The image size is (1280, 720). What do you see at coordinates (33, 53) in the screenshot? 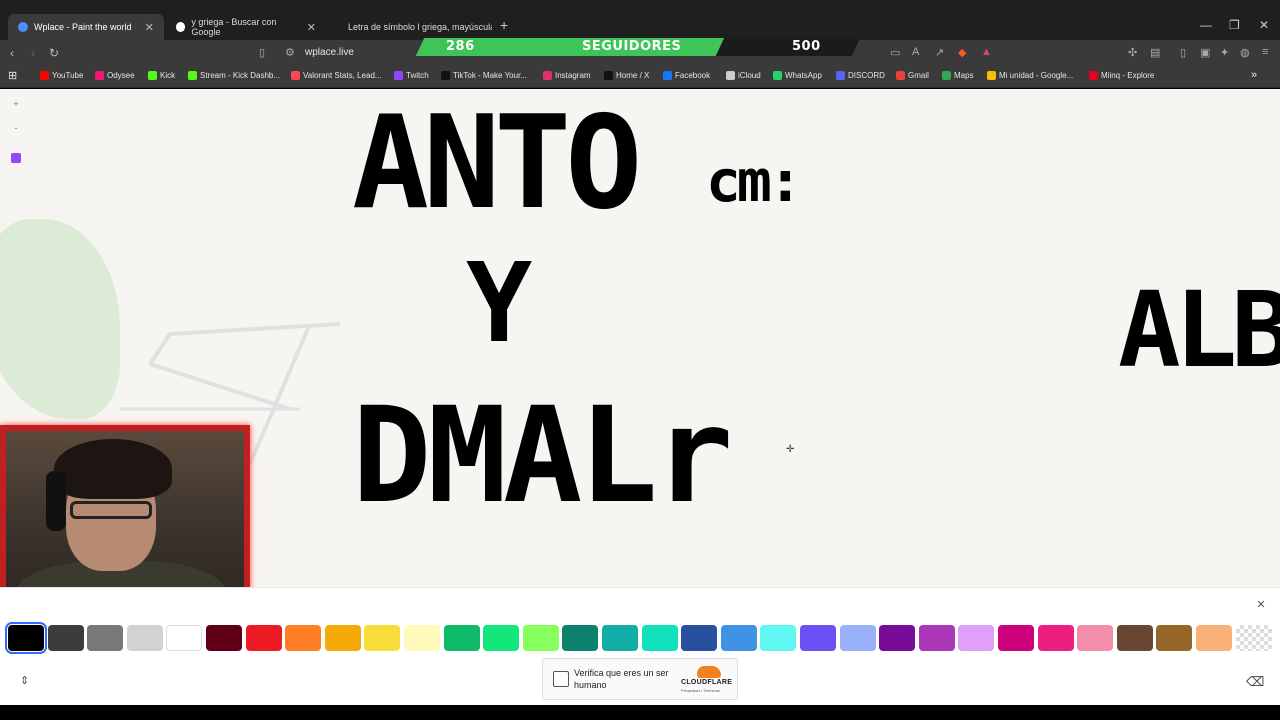
I see `forward-icon: ›` at bounding box center [33, 53].